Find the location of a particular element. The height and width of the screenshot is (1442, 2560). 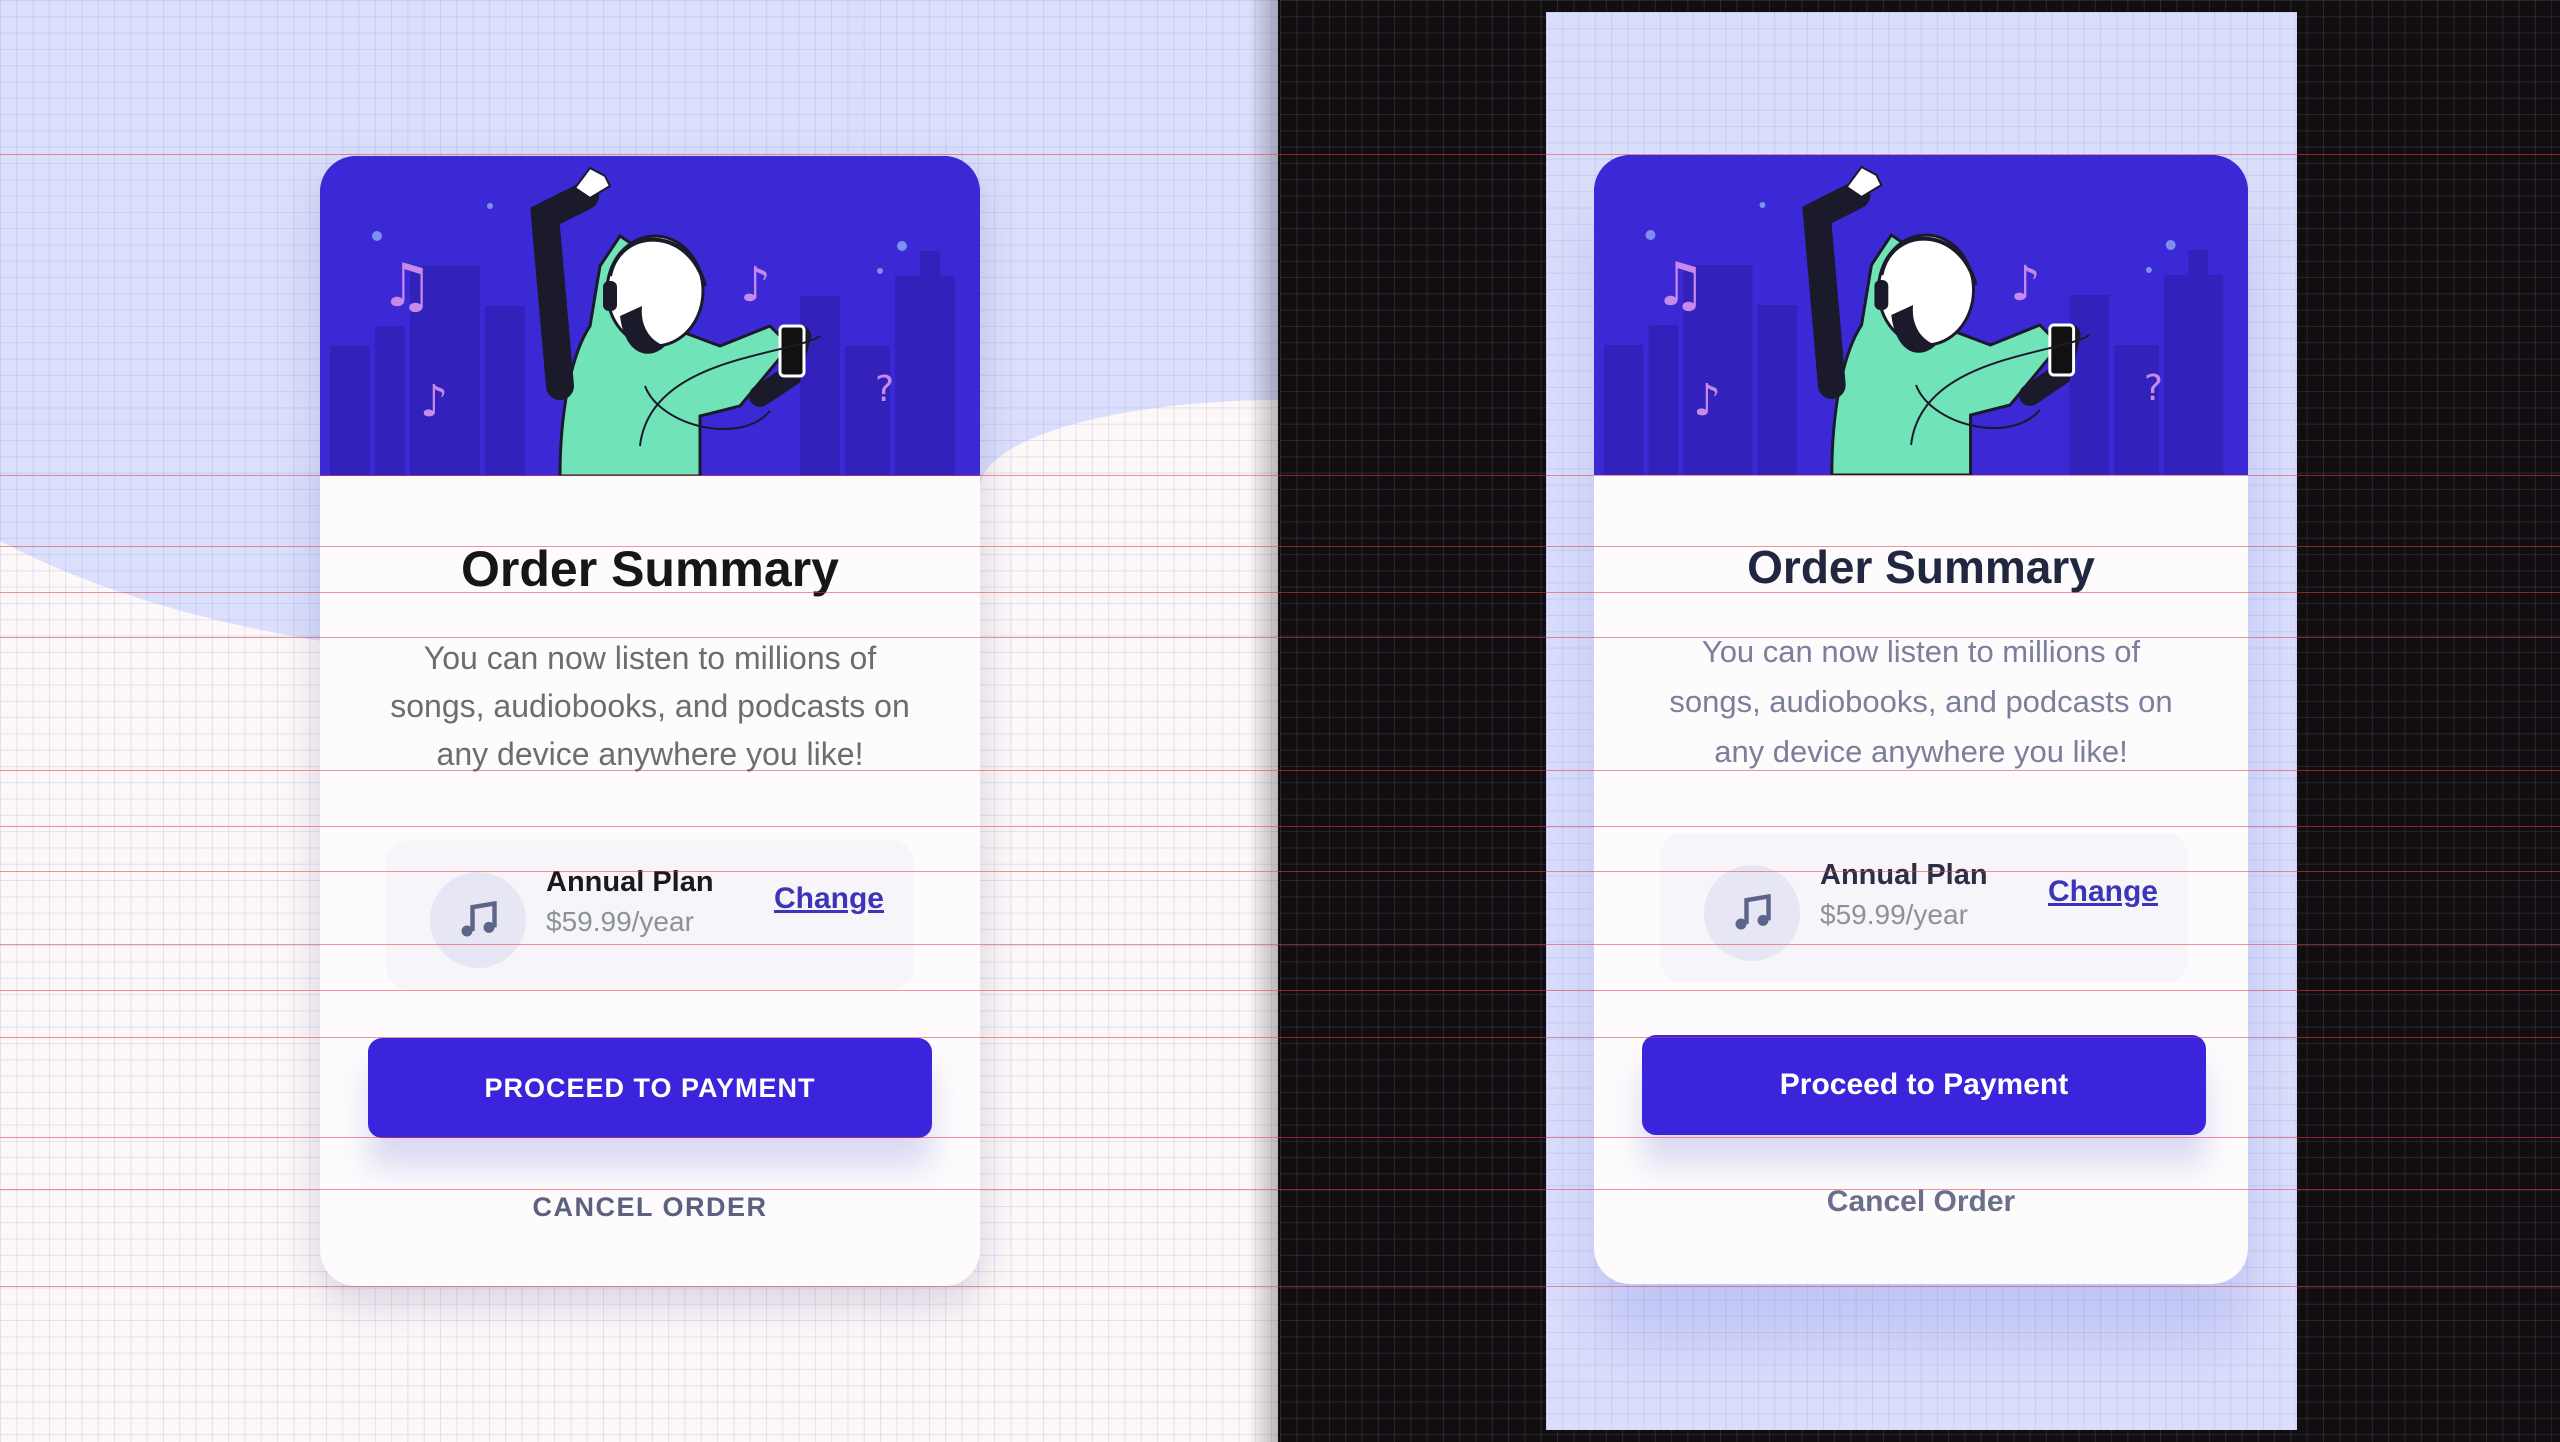

background-wave-cut is located at coordinates (1129, 921).